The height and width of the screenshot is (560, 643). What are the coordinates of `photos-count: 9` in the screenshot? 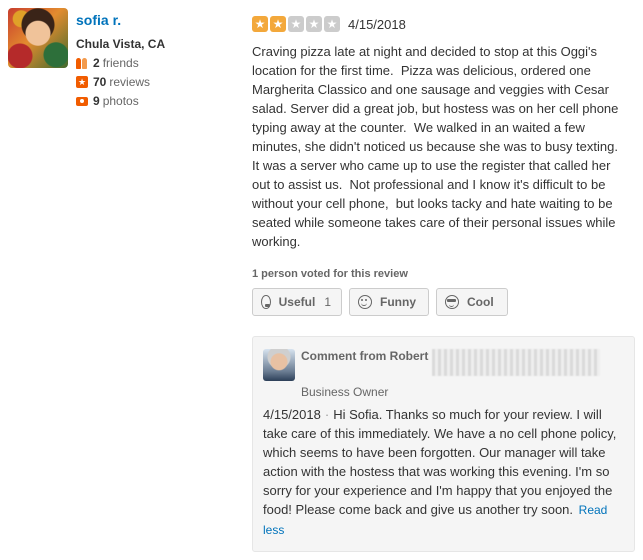 It's located at (96, 101).